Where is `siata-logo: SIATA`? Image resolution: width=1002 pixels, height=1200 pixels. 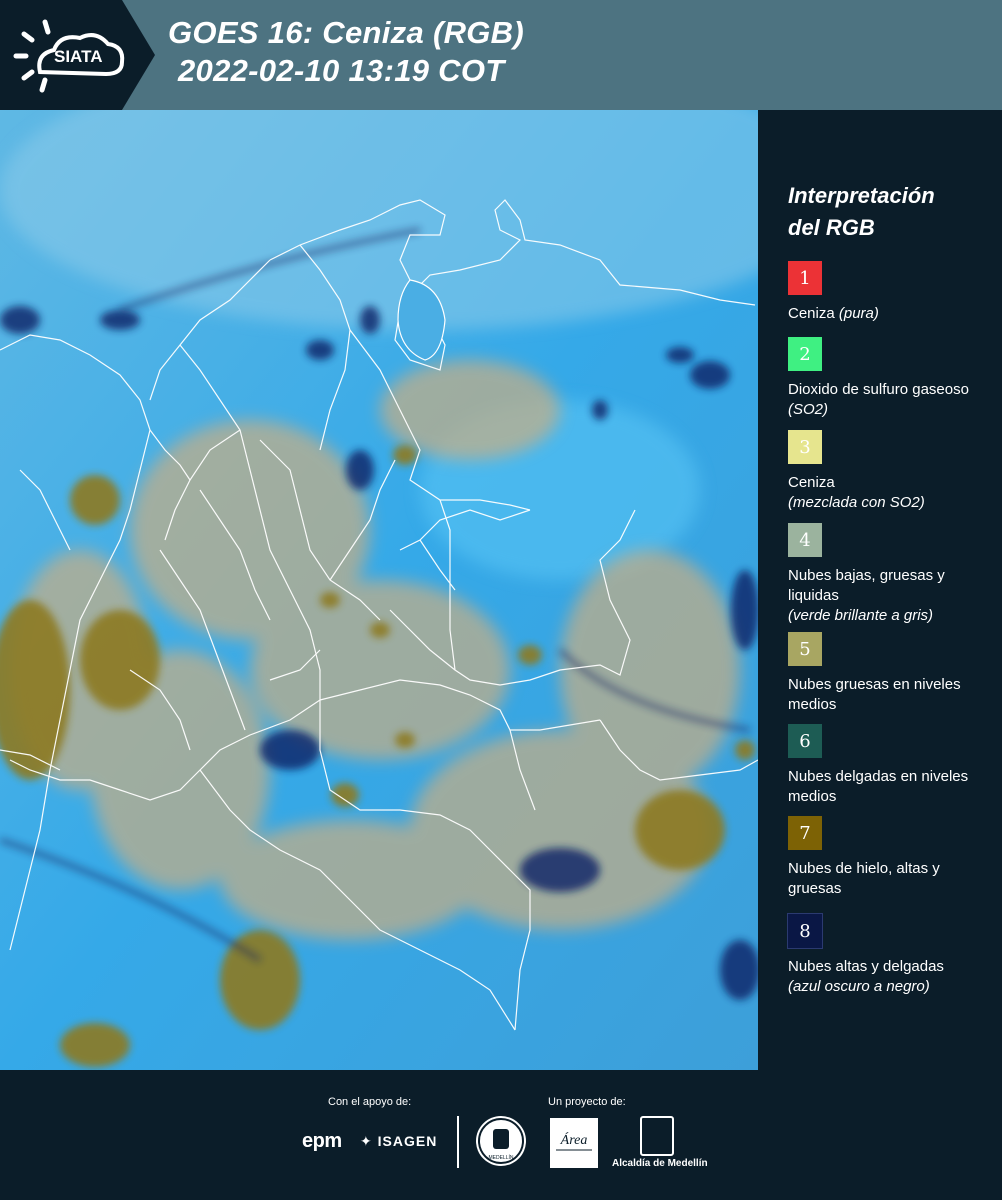 siata-logo: SIATA is located at coordinates (77, 55).